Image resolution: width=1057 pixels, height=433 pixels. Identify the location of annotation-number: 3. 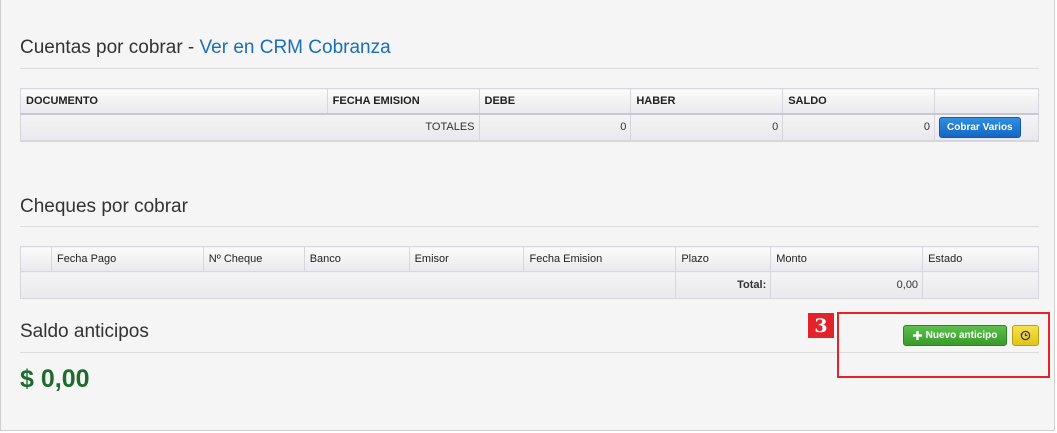
(821, 325).